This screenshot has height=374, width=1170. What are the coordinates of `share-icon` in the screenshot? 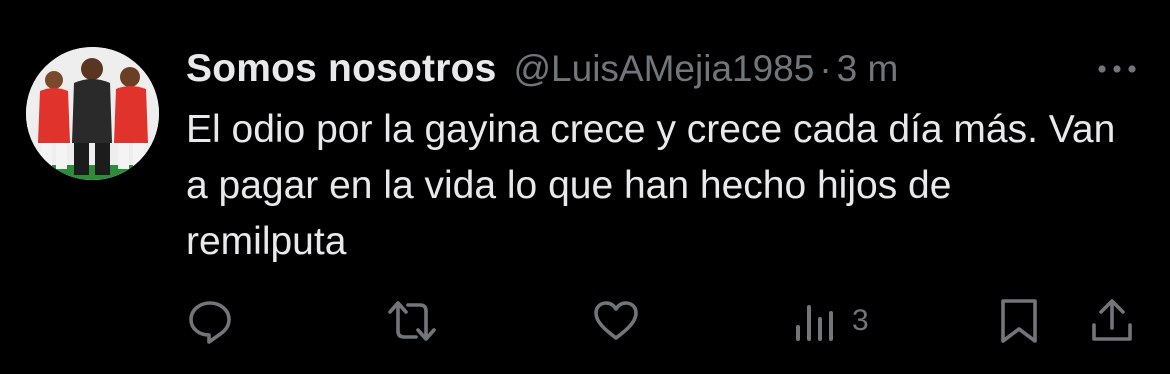 It's located at (1112, 320).